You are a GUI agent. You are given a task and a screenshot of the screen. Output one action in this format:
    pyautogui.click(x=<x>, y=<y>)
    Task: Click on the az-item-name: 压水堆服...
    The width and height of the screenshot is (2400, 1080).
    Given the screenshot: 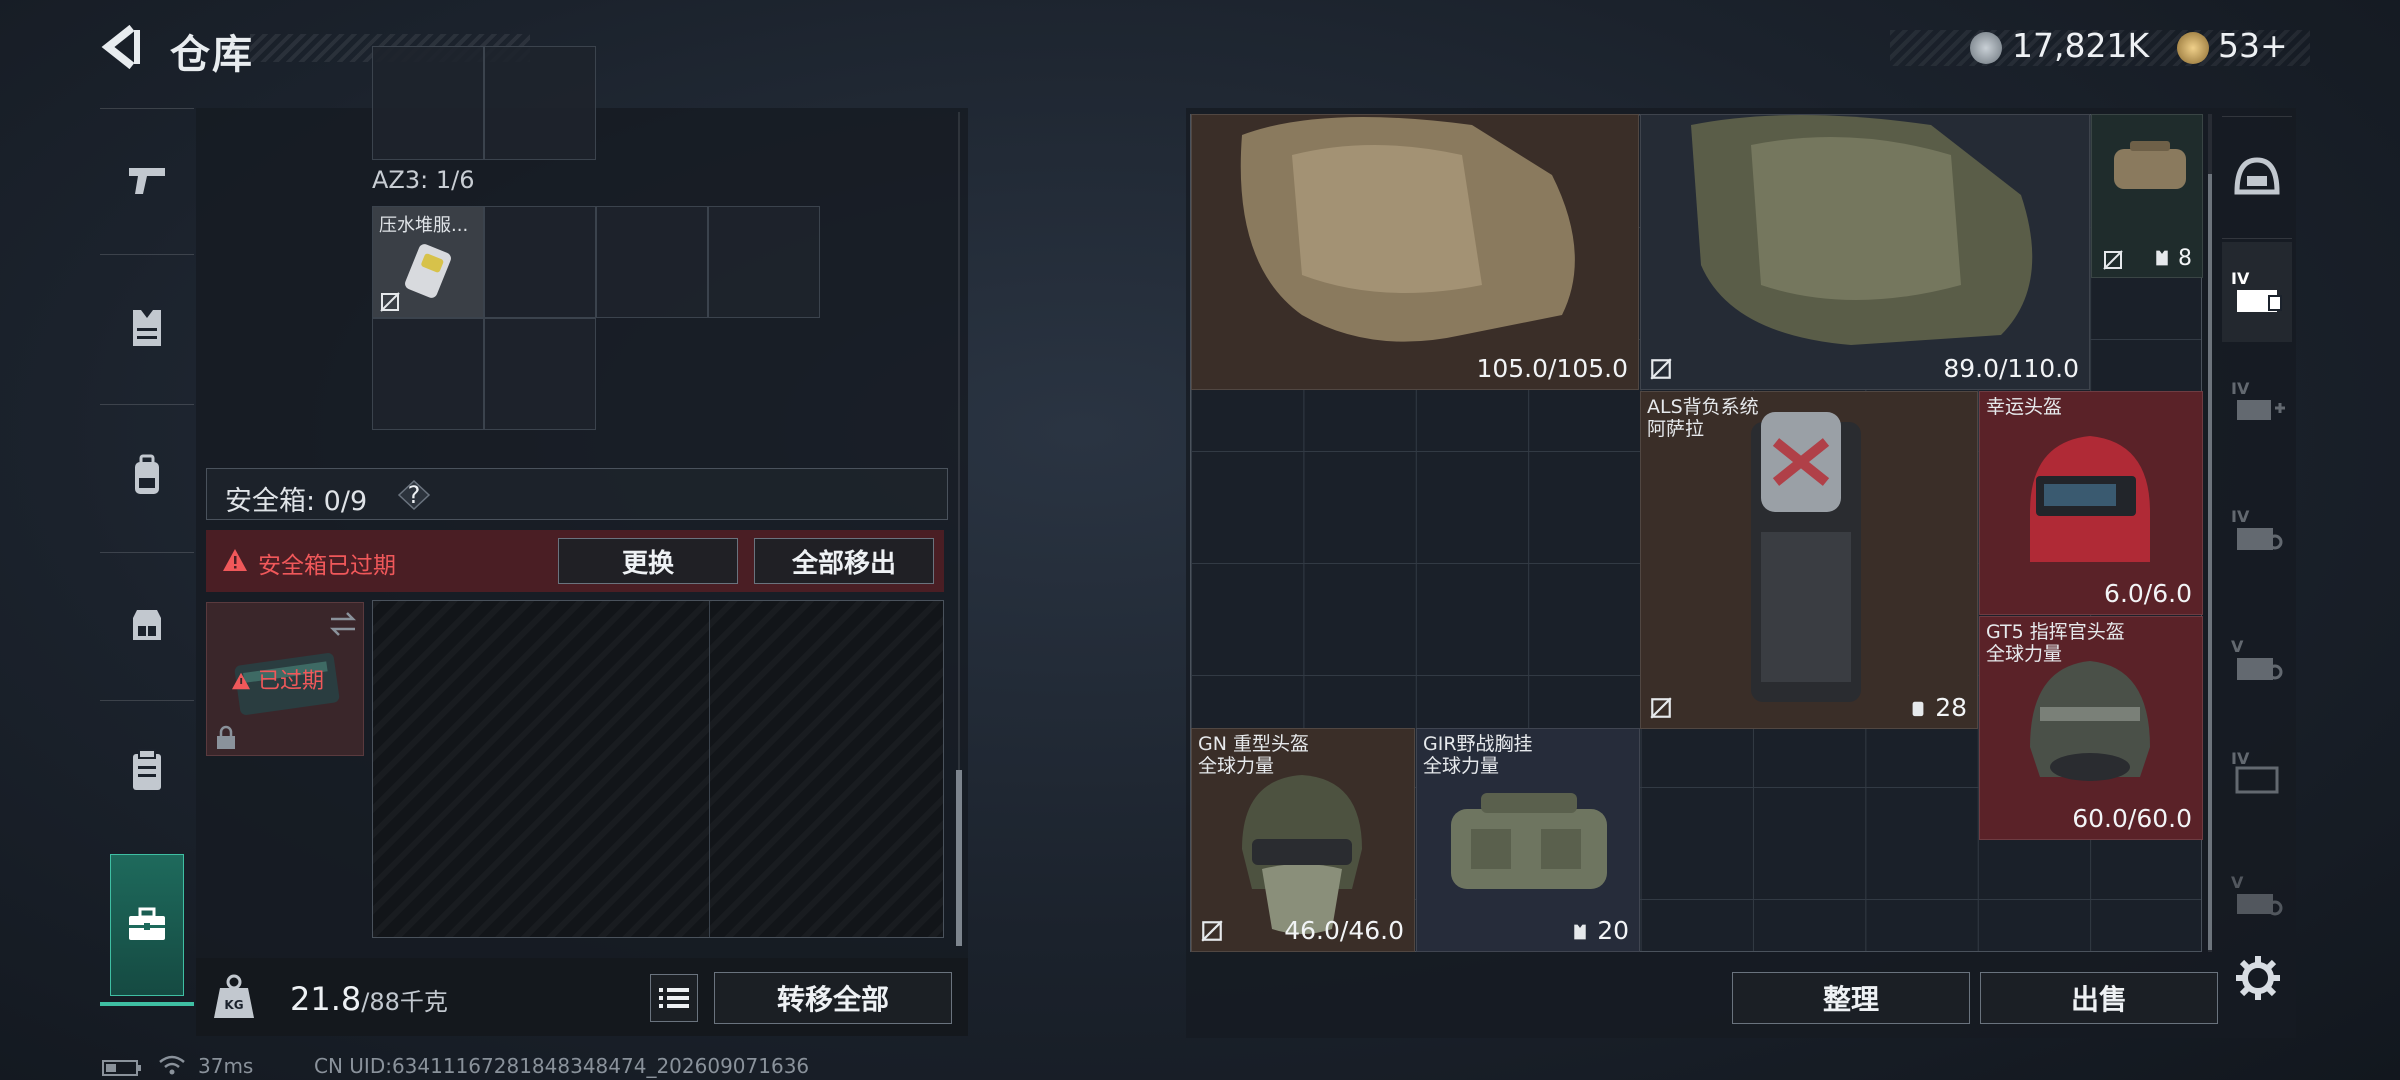 What is the action you would take?
    pyautogui.click(x=424, y=225)
    